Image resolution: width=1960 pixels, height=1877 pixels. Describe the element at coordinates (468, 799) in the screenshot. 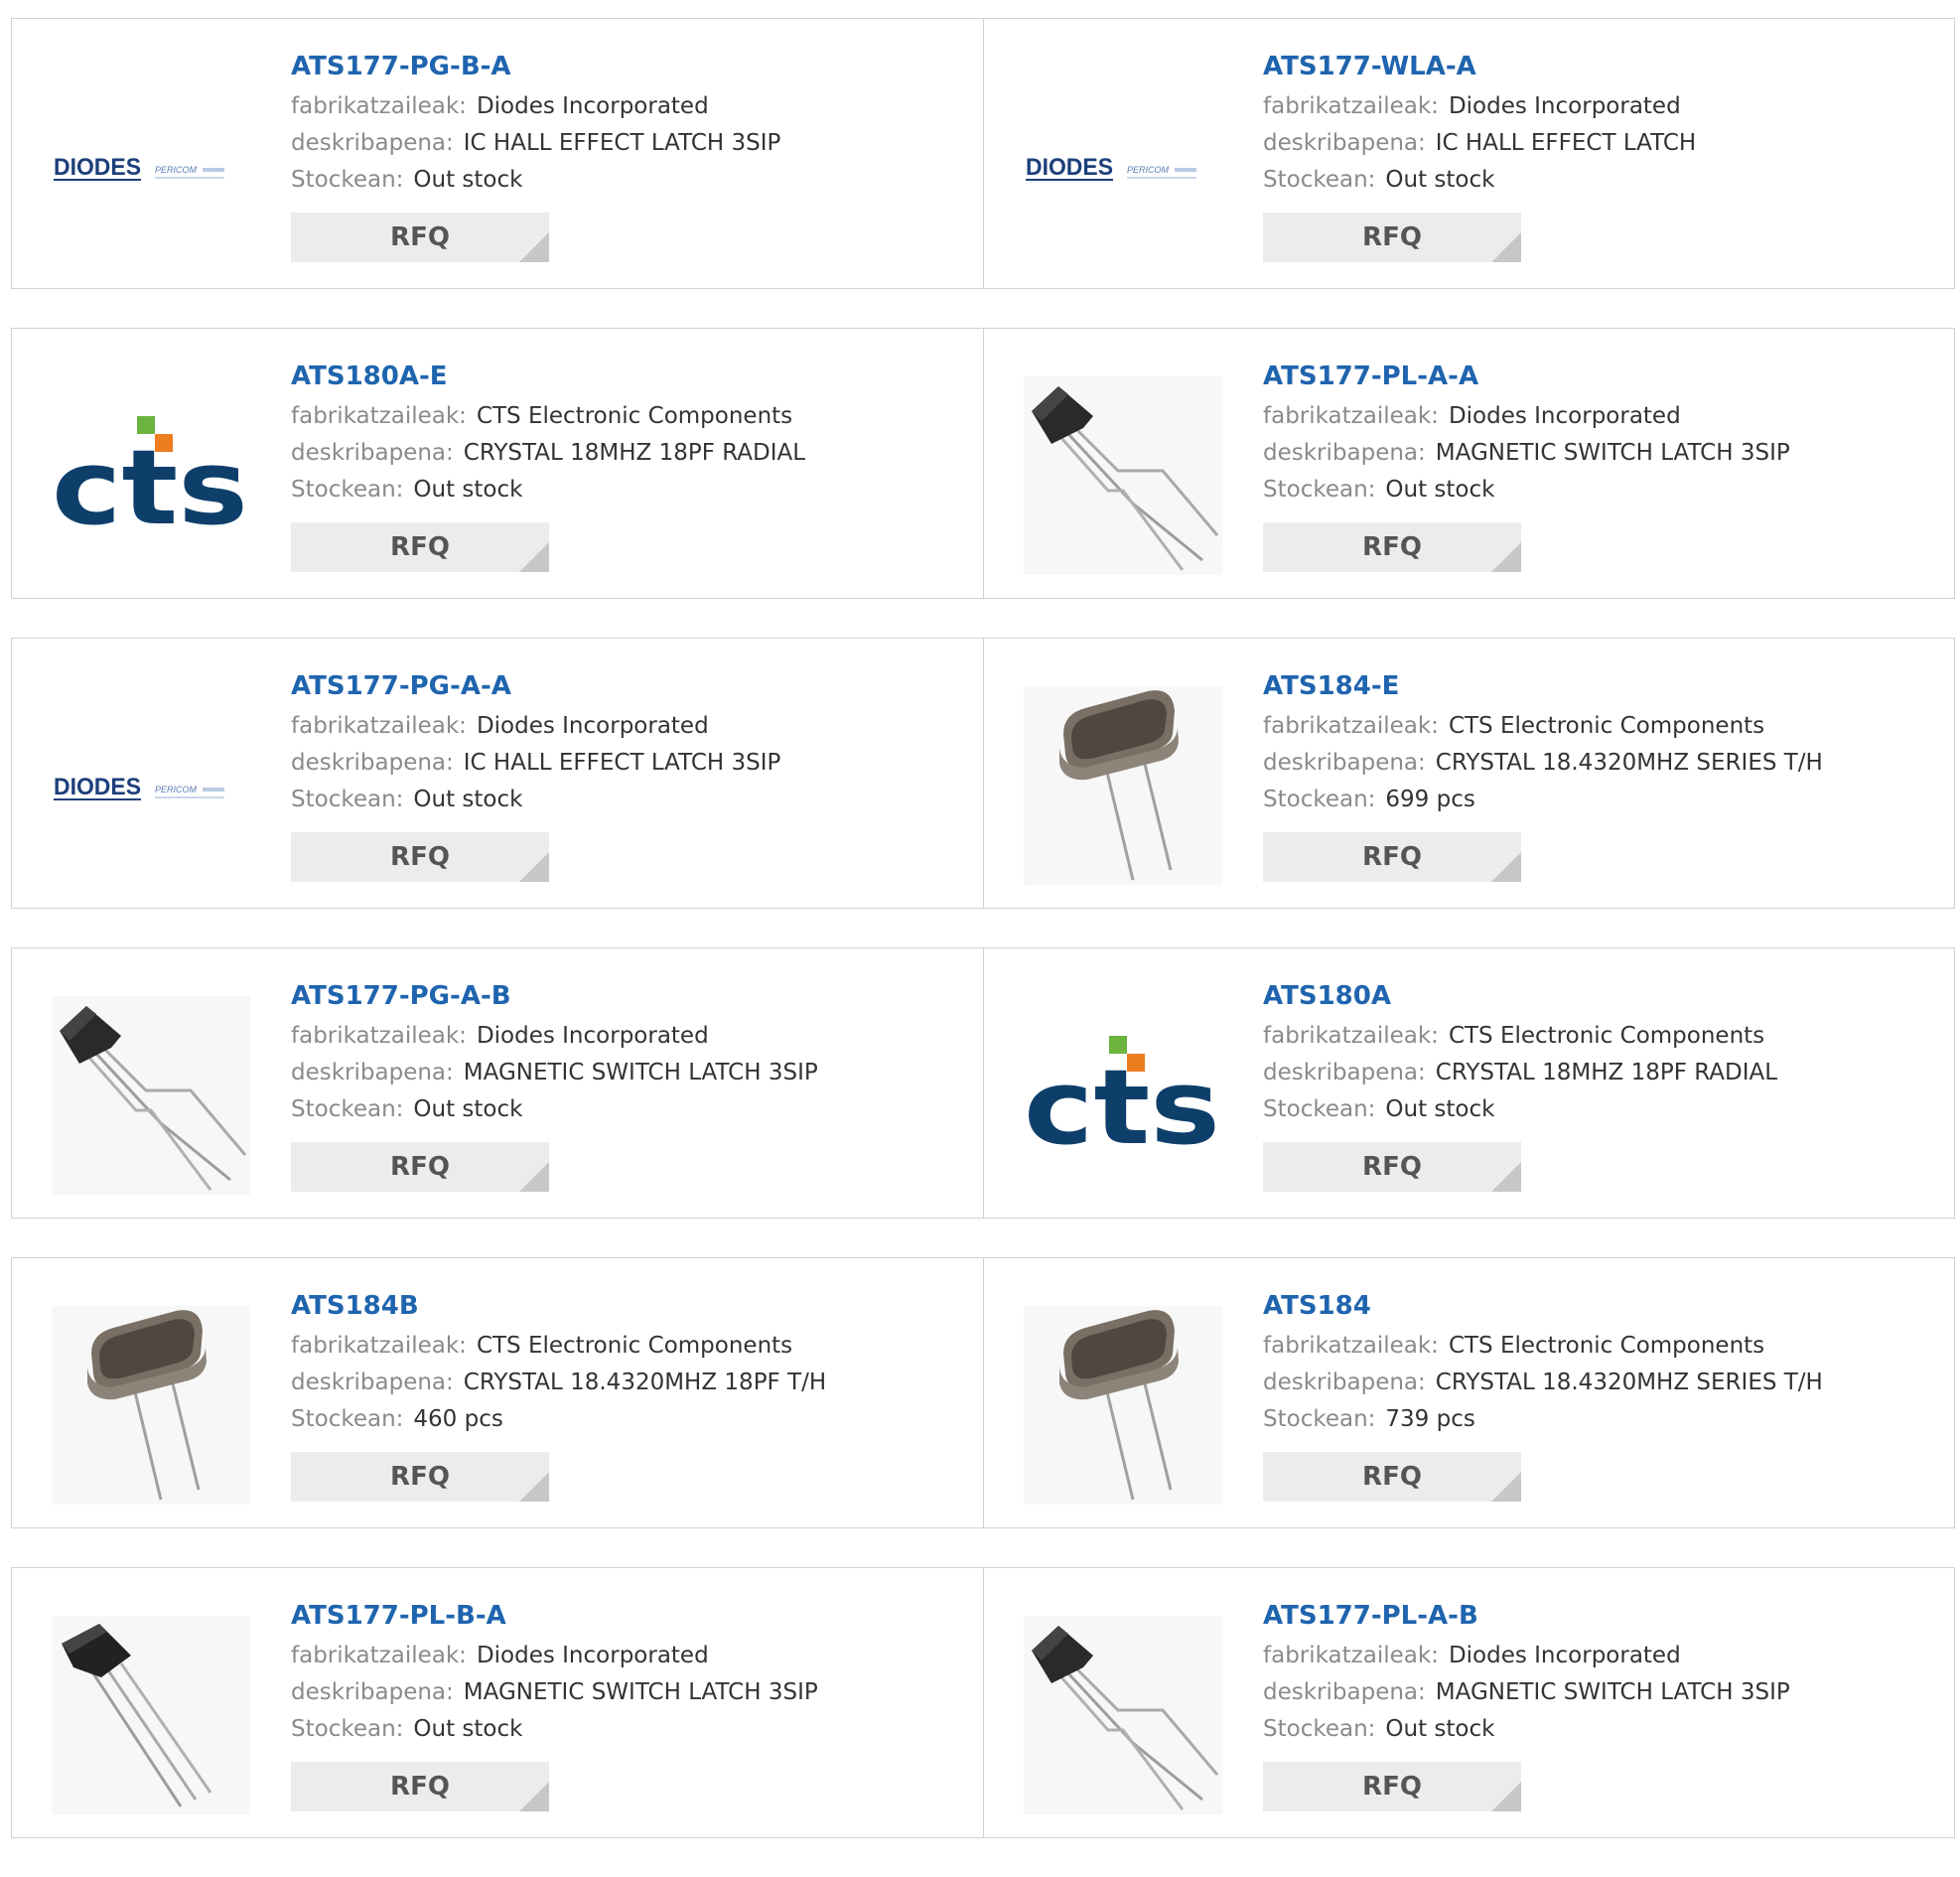

I see `stock-value: Out stock` at that location.